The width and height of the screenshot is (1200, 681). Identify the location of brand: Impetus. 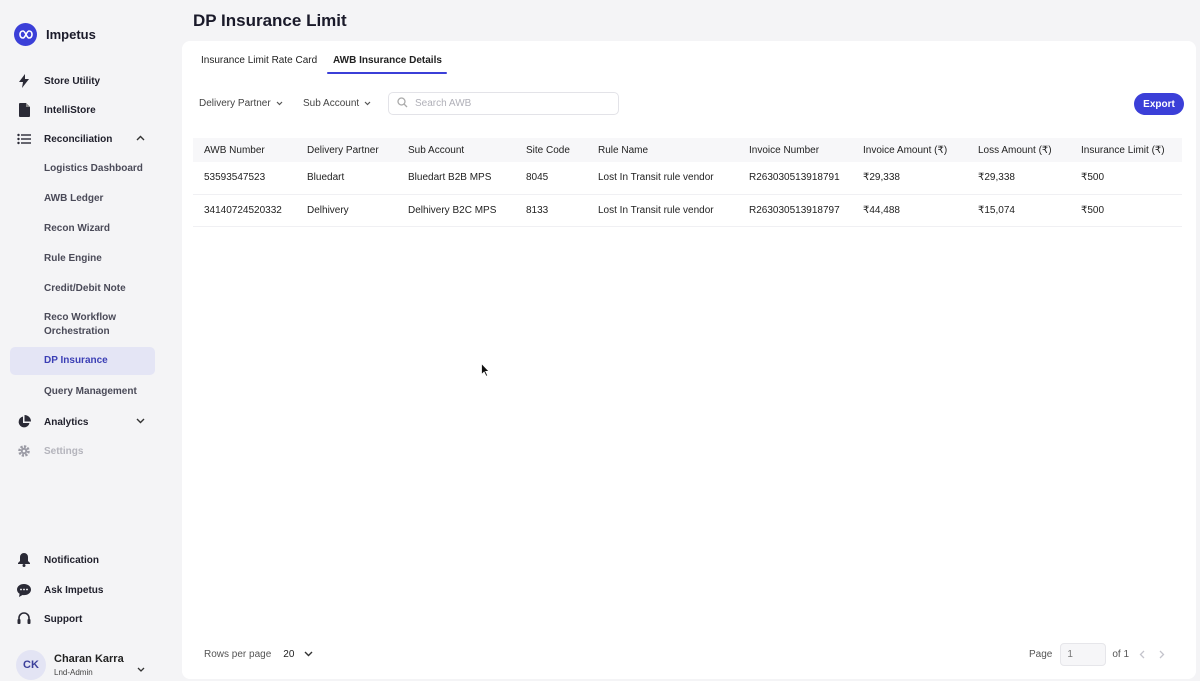
(55, 34).